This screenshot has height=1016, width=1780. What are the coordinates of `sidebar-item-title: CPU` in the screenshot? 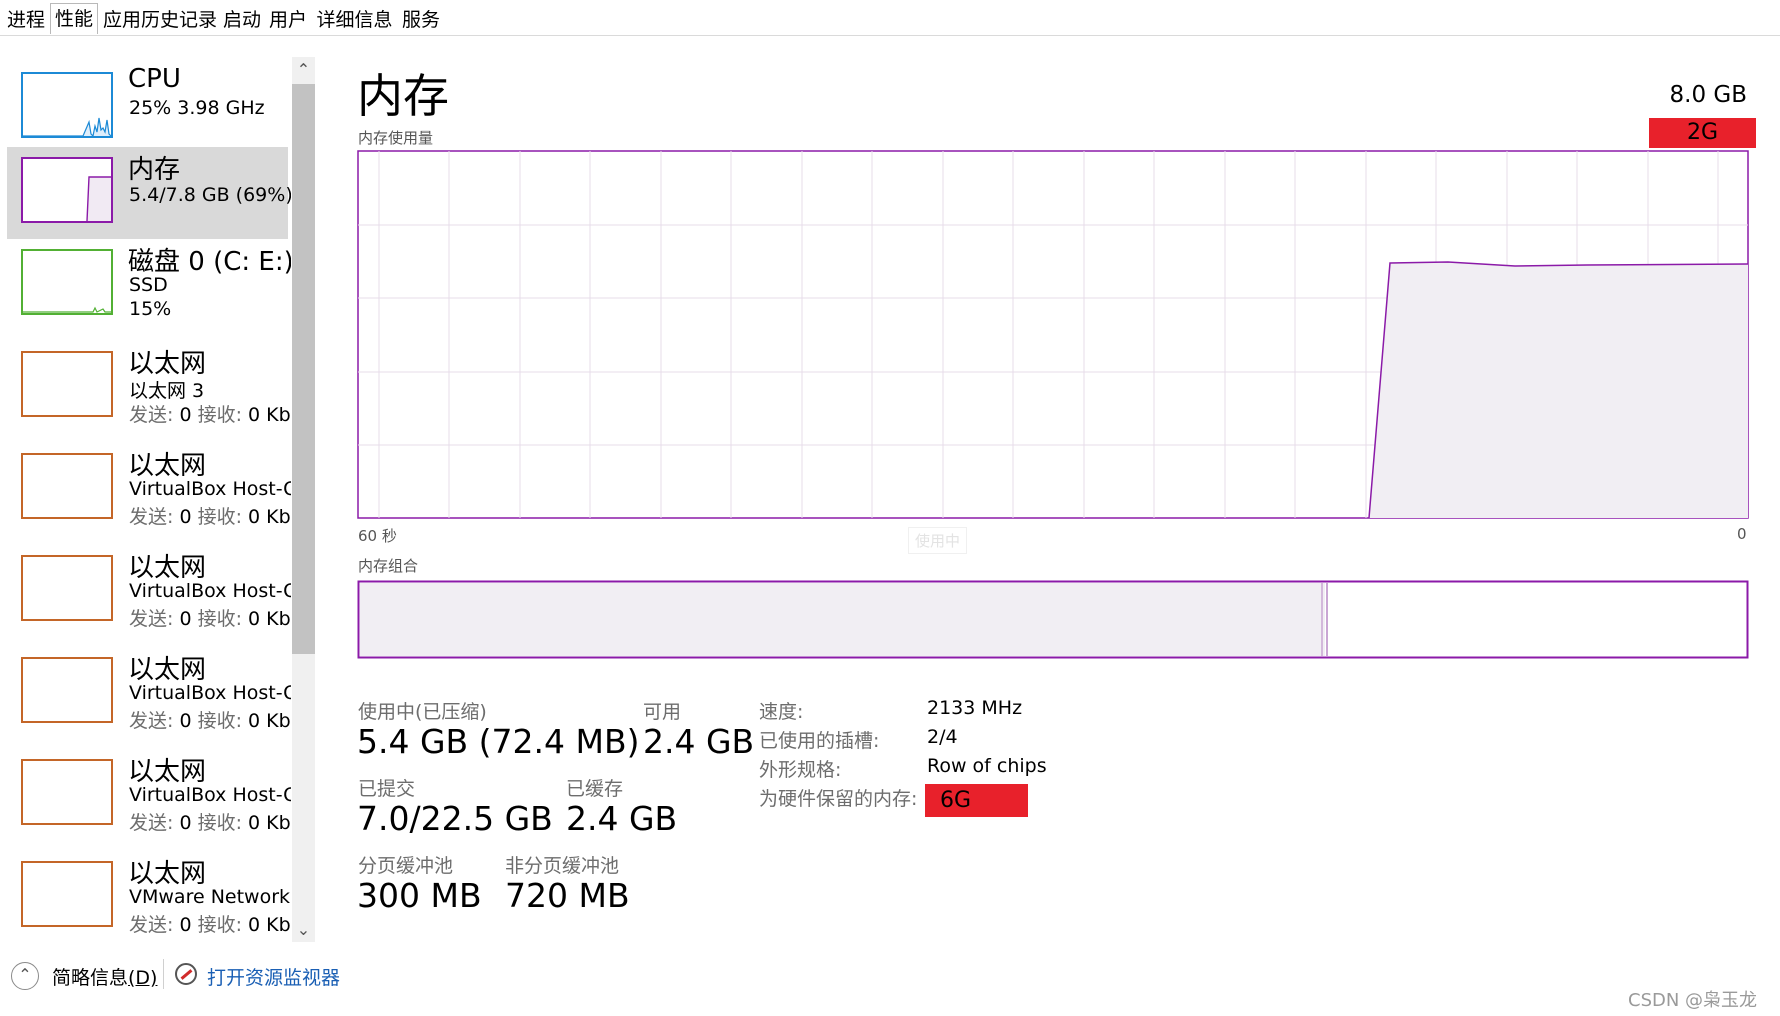 It's located at (154, 79).